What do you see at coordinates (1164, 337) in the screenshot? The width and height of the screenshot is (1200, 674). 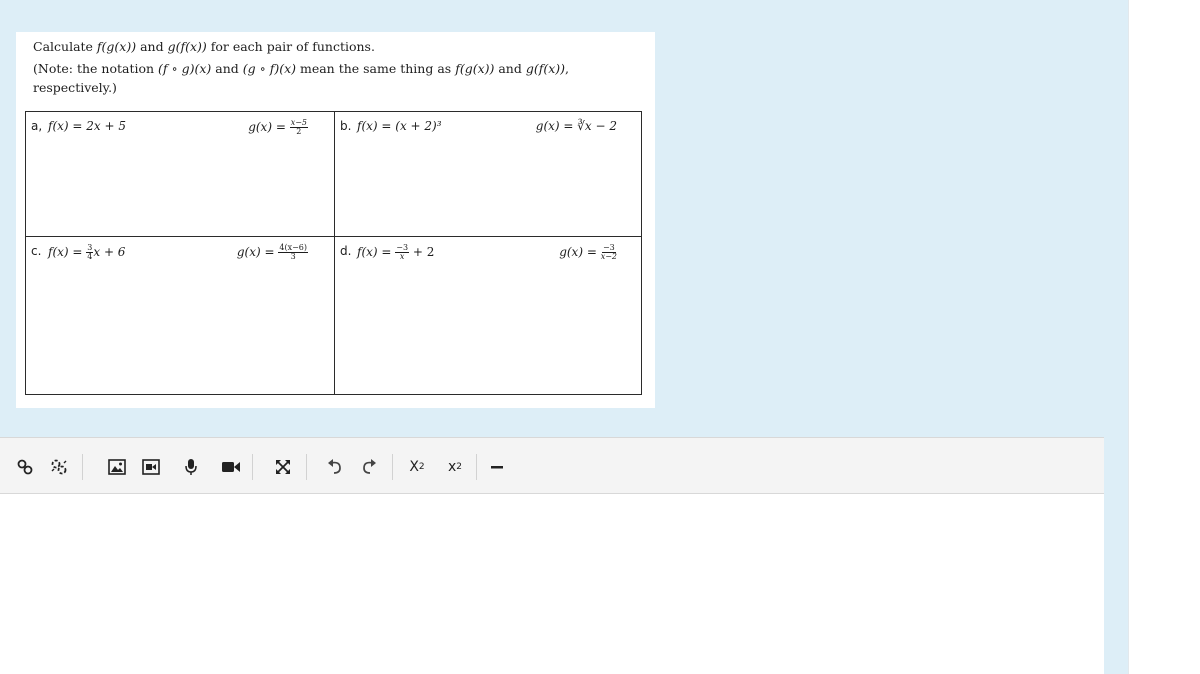 I see `right-panel` at bounding box center [1164, 337].